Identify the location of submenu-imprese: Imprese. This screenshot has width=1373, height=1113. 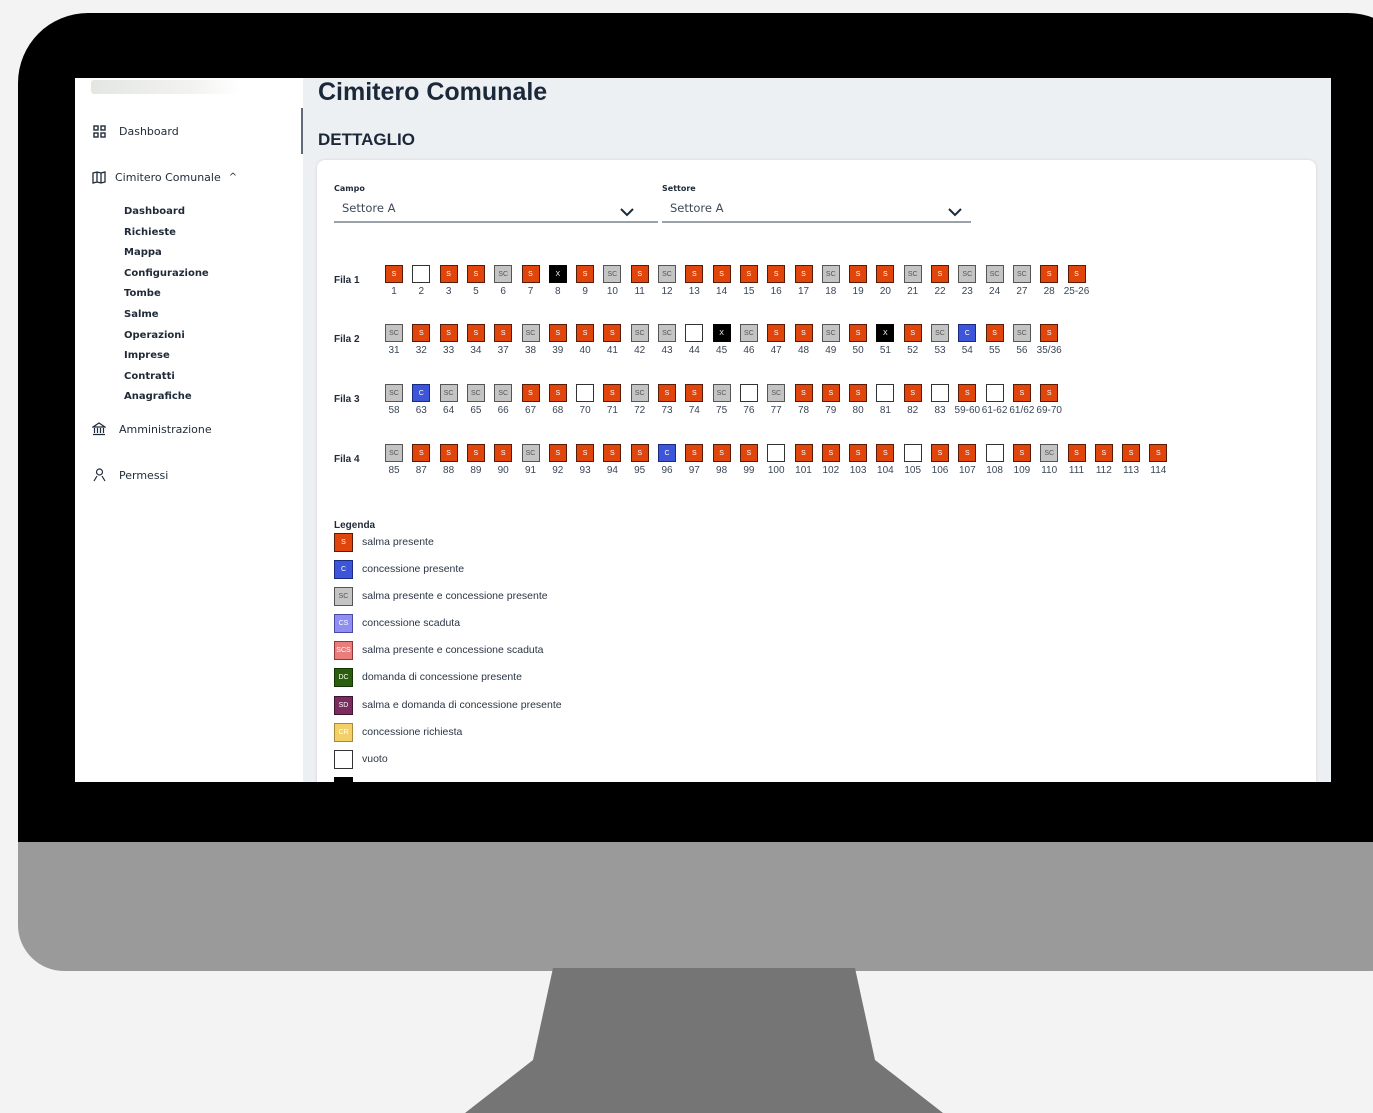
(166, 359).